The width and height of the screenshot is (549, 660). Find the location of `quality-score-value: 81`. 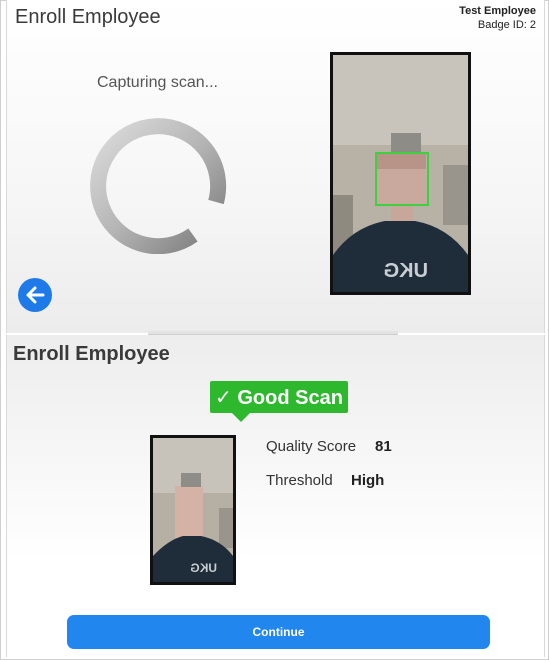

quality-score-value: 81 is located at coordinates (383, 446).